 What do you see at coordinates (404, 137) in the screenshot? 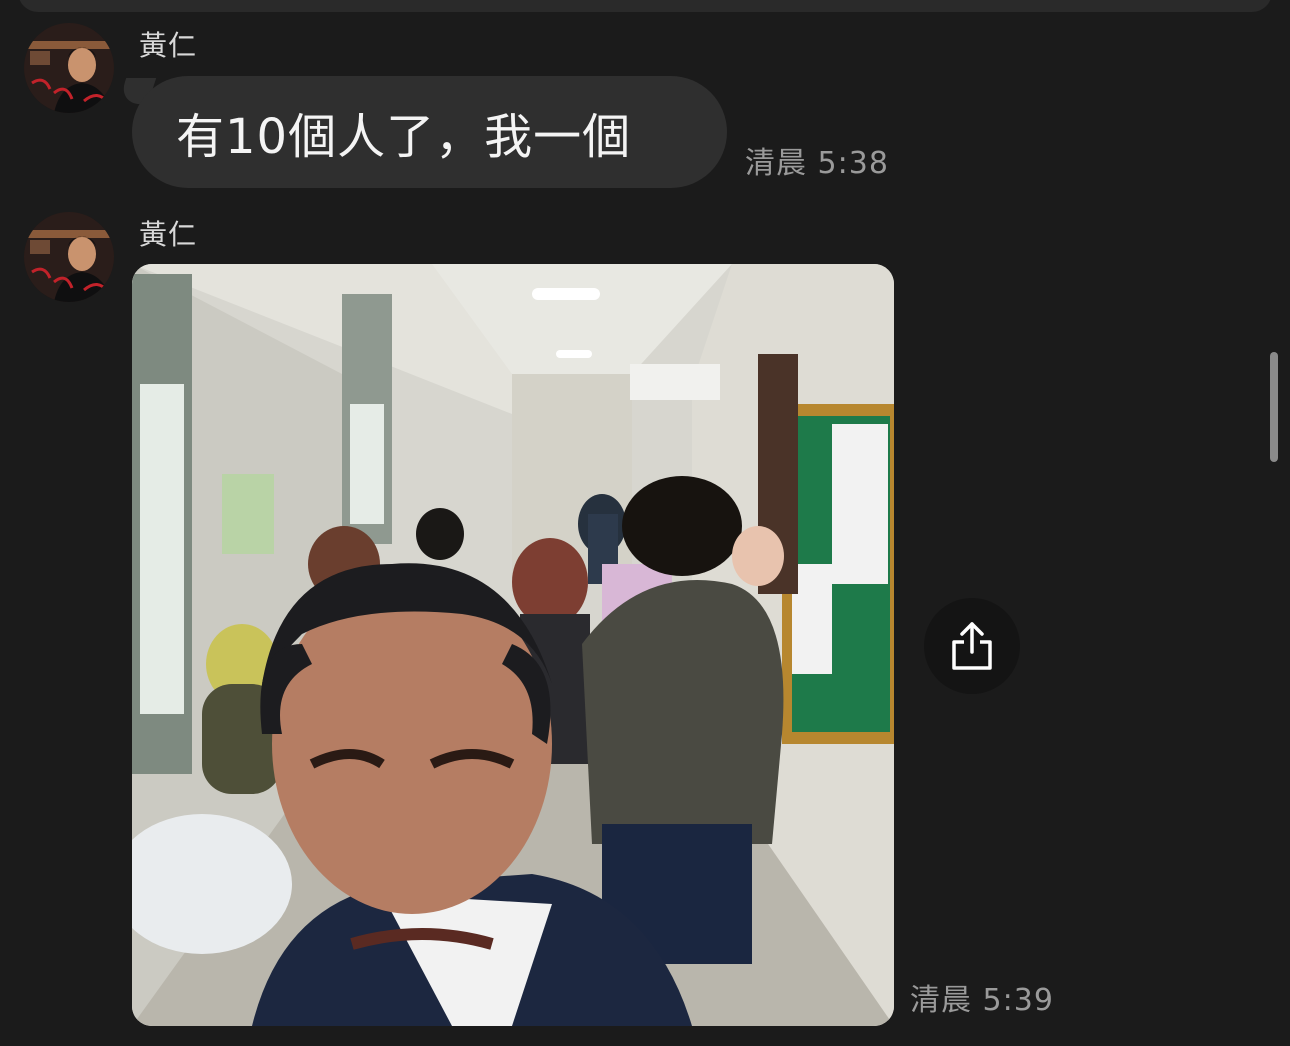
I see `message-text: 有10個人了，我一個` at bounding box center [404, 137].